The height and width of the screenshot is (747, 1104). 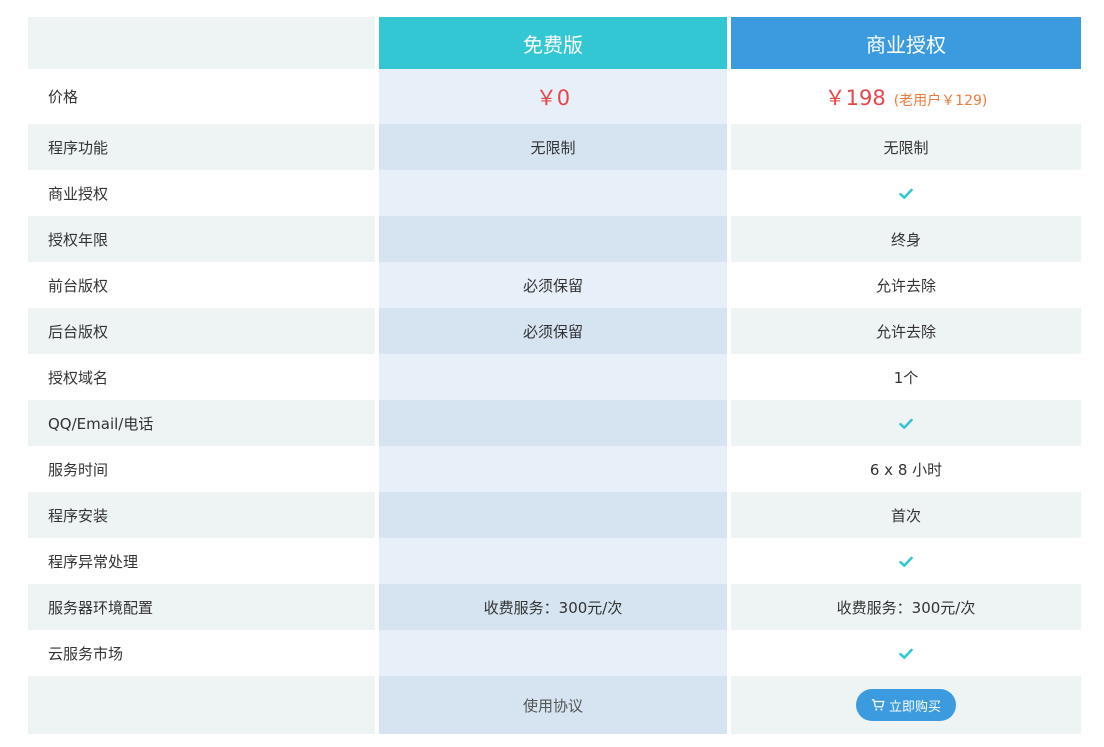 What do you see at coordinates (201, 561) in the screenshot?
I see `feature-label: 程序异常处理` at bounding box center [201, 561].